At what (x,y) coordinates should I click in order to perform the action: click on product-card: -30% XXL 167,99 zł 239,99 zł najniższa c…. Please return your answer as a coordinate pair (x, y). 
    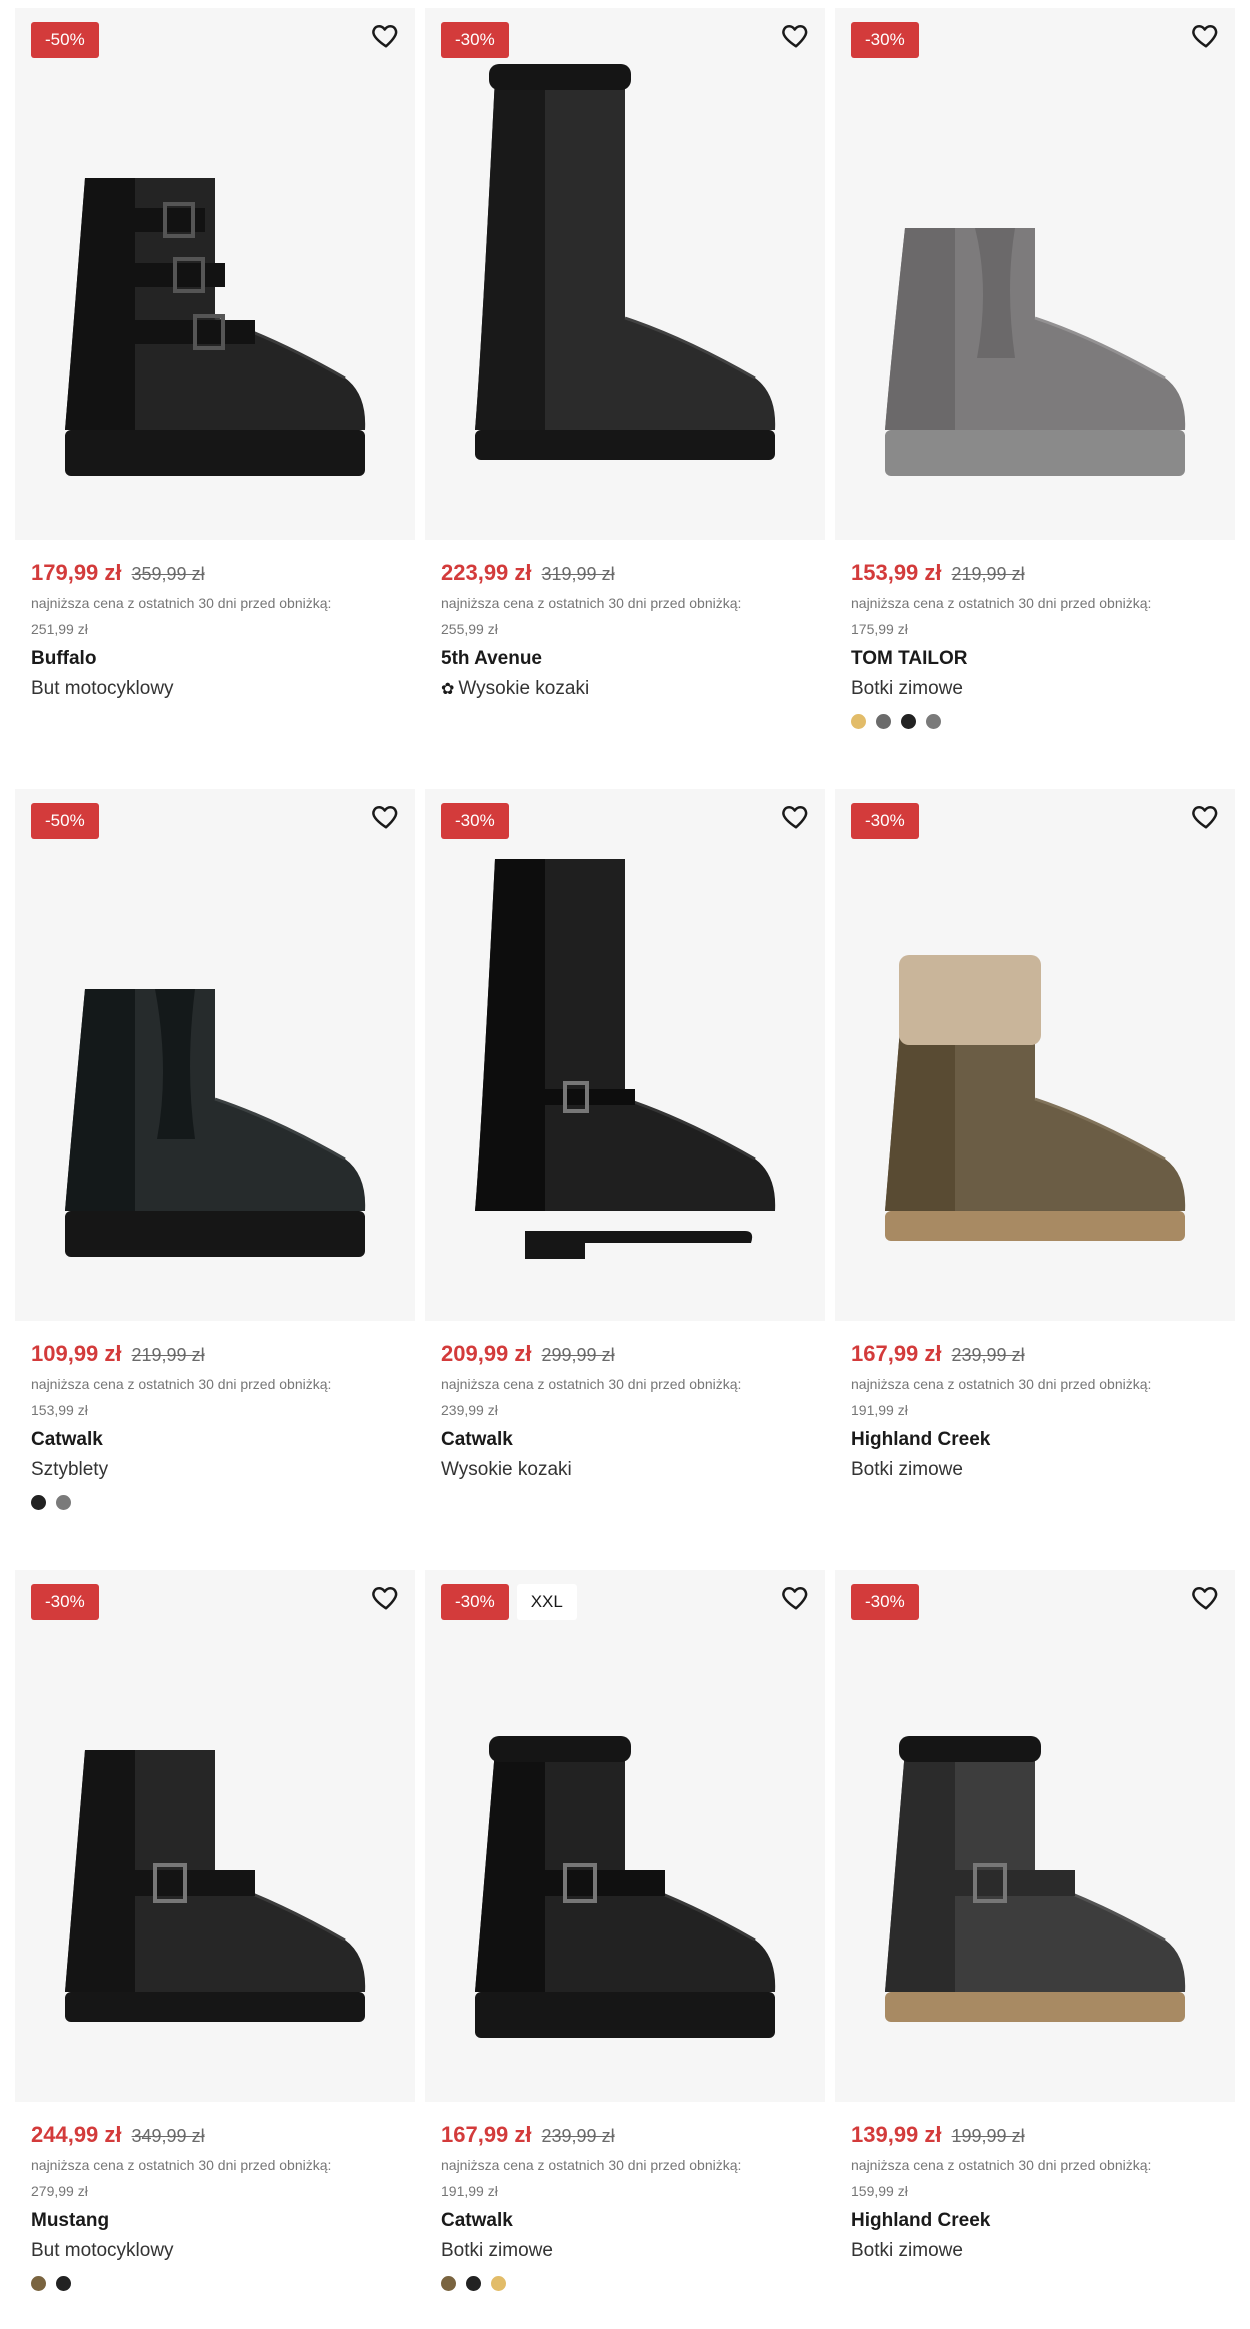
    Looking at the image, I should click on (625, 1949).